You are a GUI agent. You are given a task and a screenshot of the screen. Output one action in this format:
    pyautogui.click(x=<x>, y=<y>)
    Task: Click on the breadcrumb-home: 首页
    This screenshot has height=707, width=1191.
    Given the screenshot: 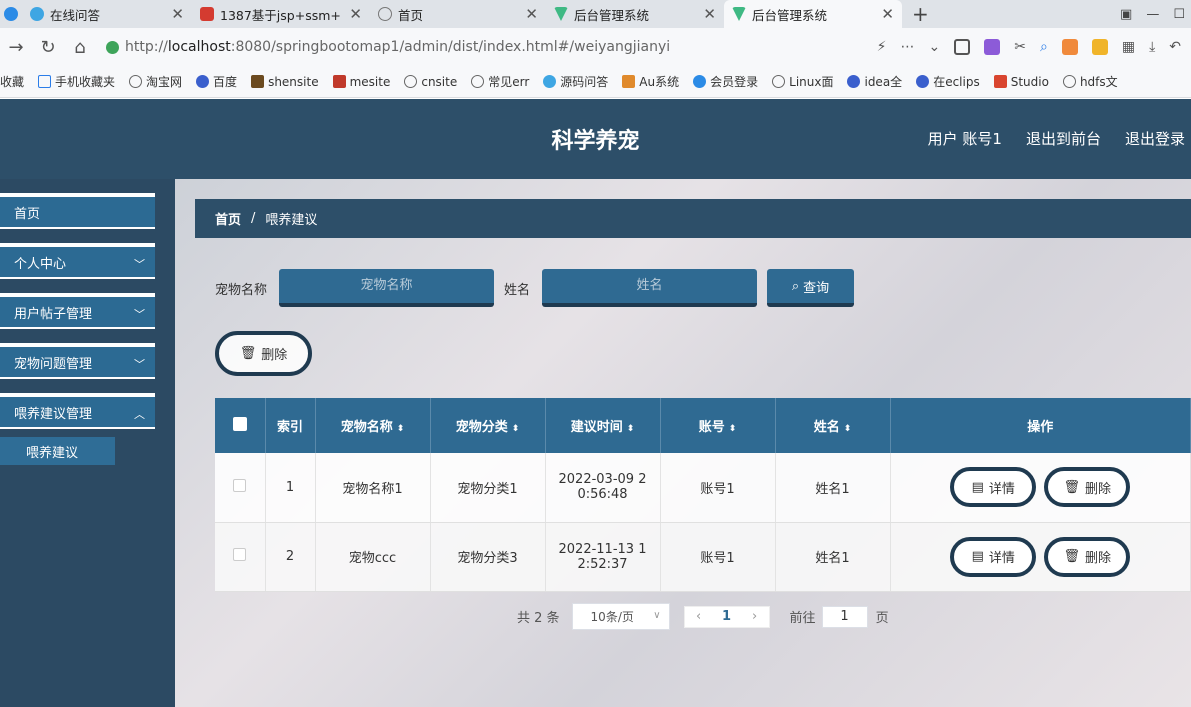 What is the action you would take?
    pyautogui.click(x=228, y=218)
    